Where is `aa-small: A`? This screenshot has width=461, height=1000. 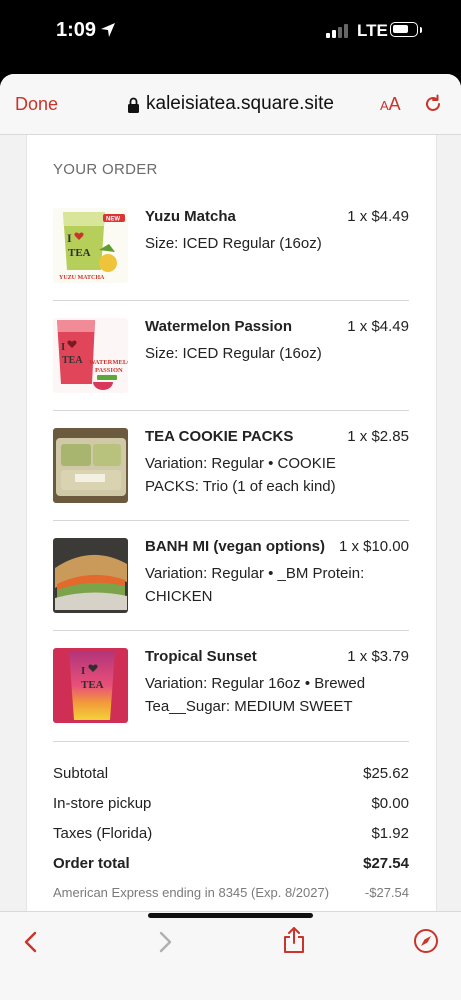 aa-small: A is located at coordinates (384, 105).